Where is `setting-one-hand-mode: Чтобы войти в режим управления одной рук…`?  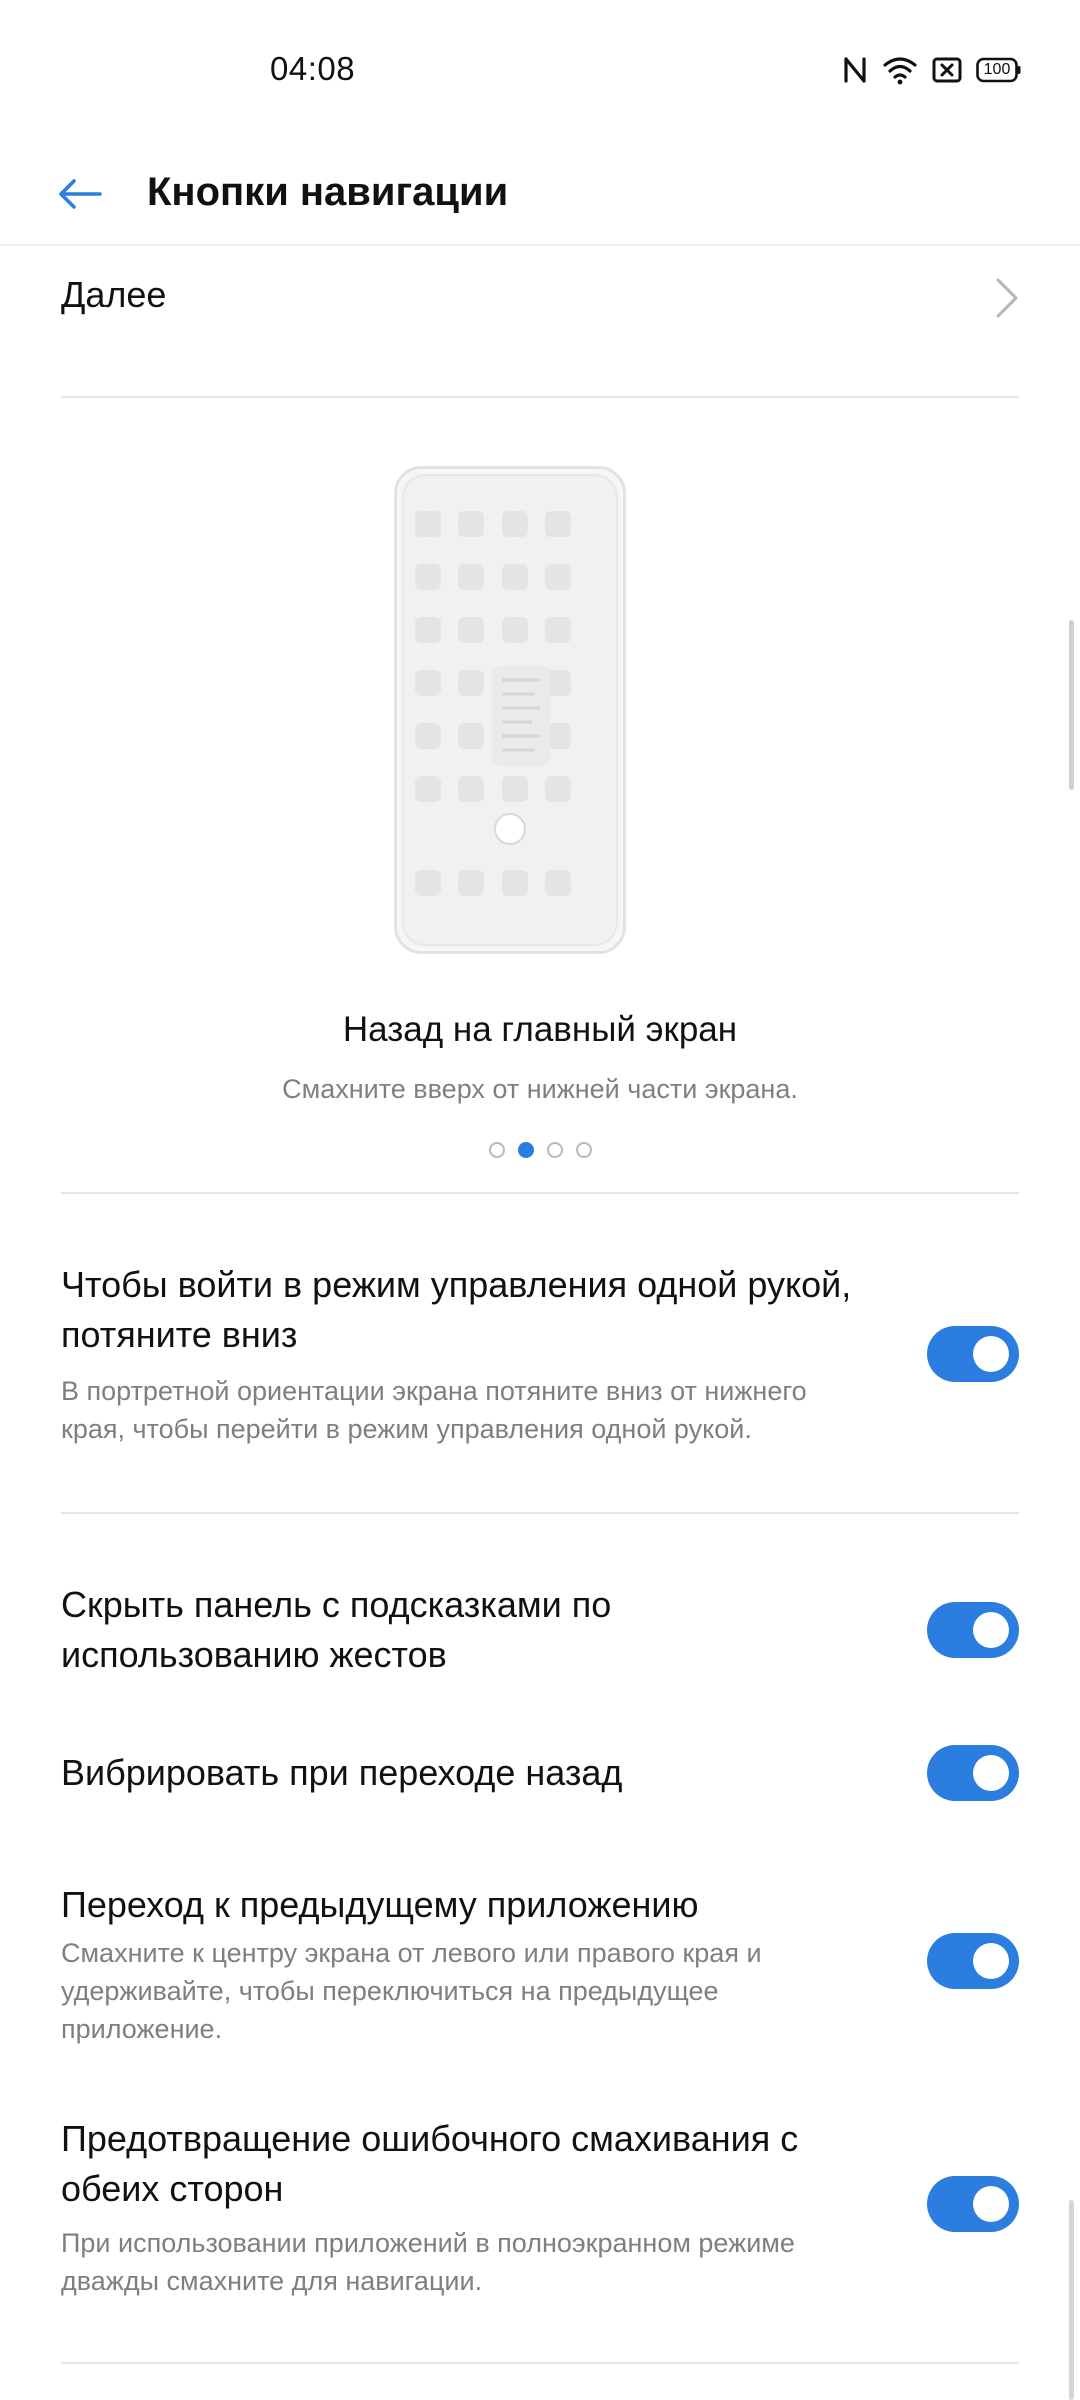
setting-one-hand-mode: Чтобы войти в режим управления одной рук… is located at coordinates (540, 1380).